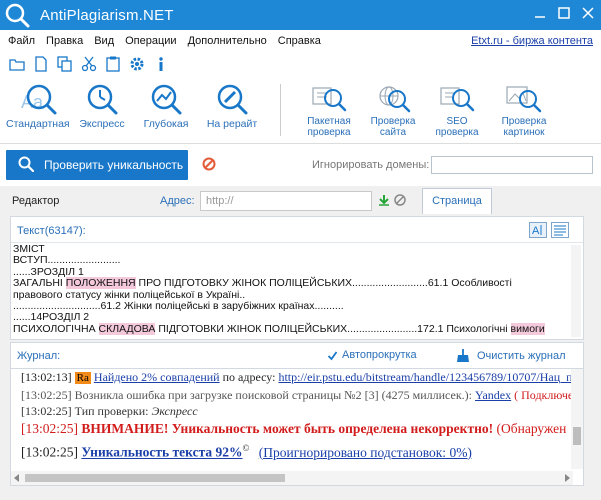 This screenshot has width=601, height=500. Describe the element at coordinates (127, 328) in the screenshot. I see `highlight-match: СКЛАДОВА` at that location.